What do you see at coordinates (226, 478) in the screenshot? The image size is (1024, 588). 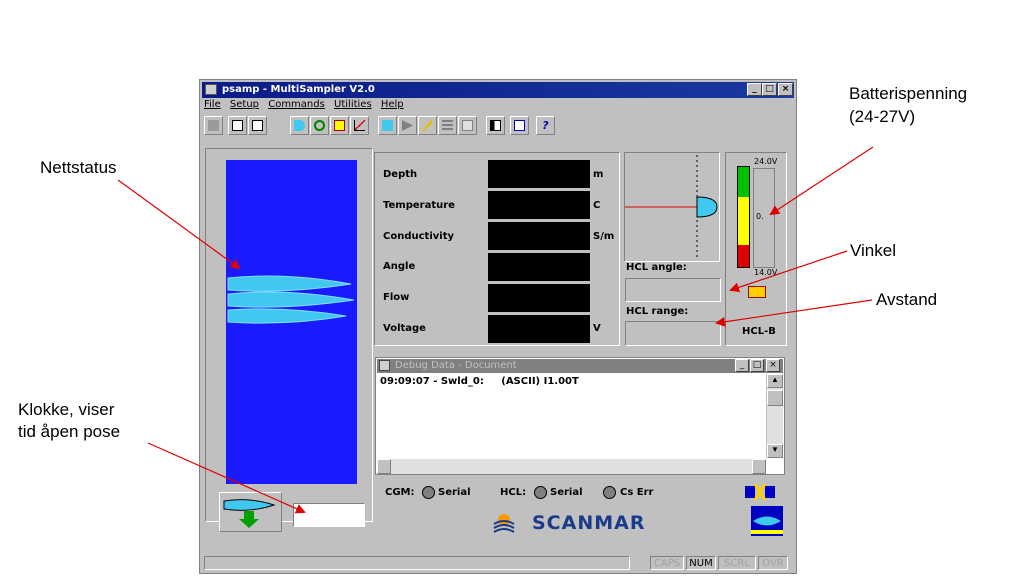 I see `arrow-clock` at bounding box center [226, 478].